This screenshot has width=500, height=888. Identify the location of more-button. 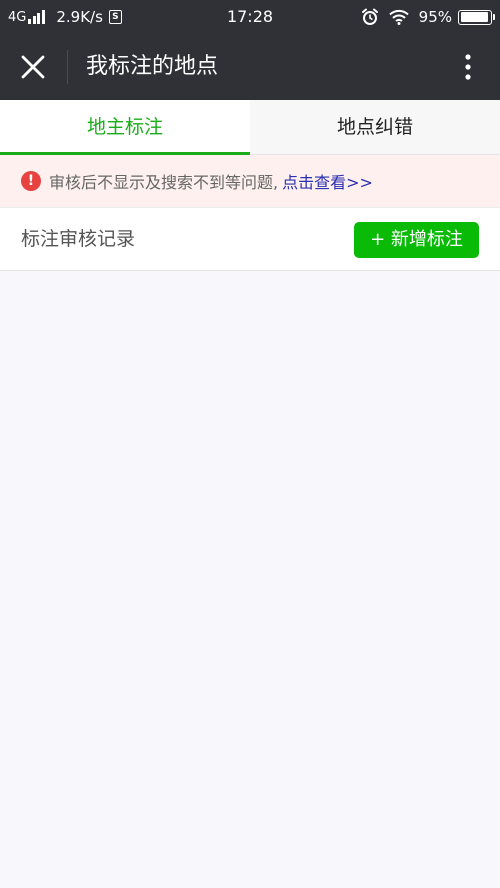
(468, 67).